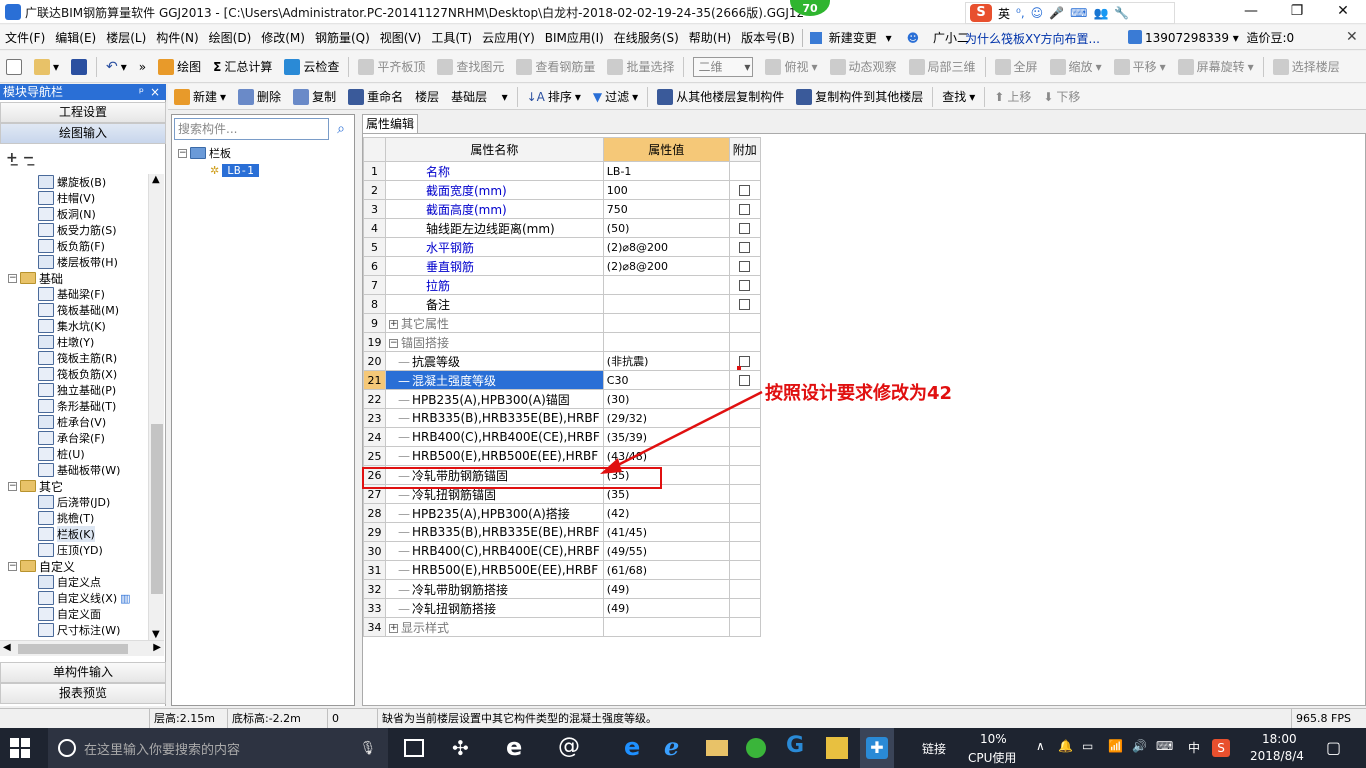 The height and width of the screenshot is (768, 1366). What do you see at coordinates (479, 97) in the screenshot?
I see `floor-select: 基础层 ▾` at bounding box center [479, 97].